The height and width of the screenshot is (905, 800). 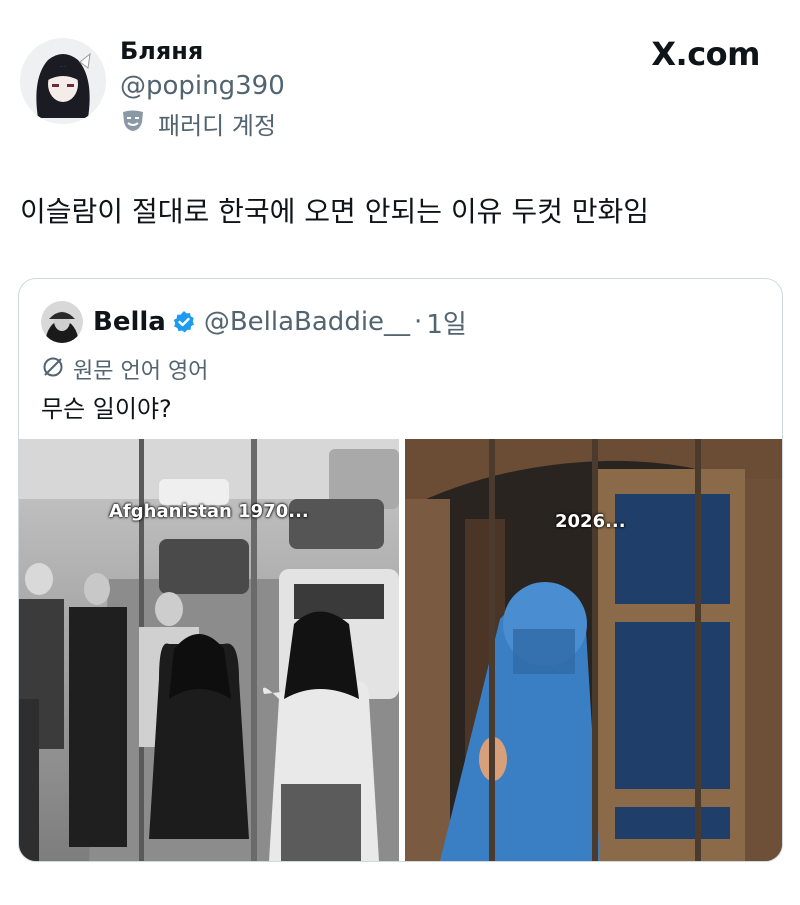 What do you see at coordinates (217, 125) in the screenshot?
I see `parody-label-text: 패러디 계정` at bounding box center [217, 125].